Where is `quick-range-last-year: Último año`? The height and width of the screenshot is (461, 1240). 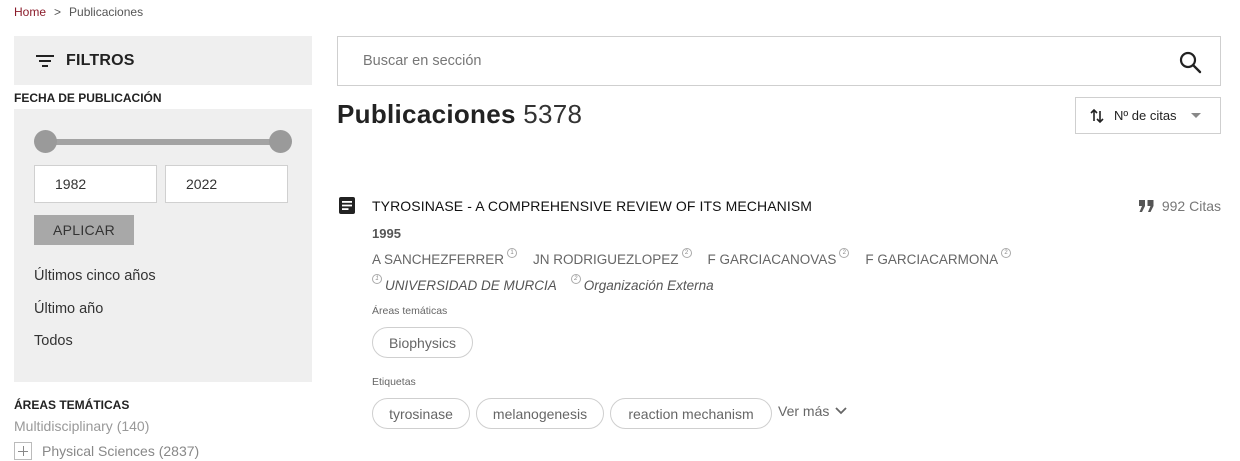 quick-range-last-year: Último año is located at coordinates (68, 309).